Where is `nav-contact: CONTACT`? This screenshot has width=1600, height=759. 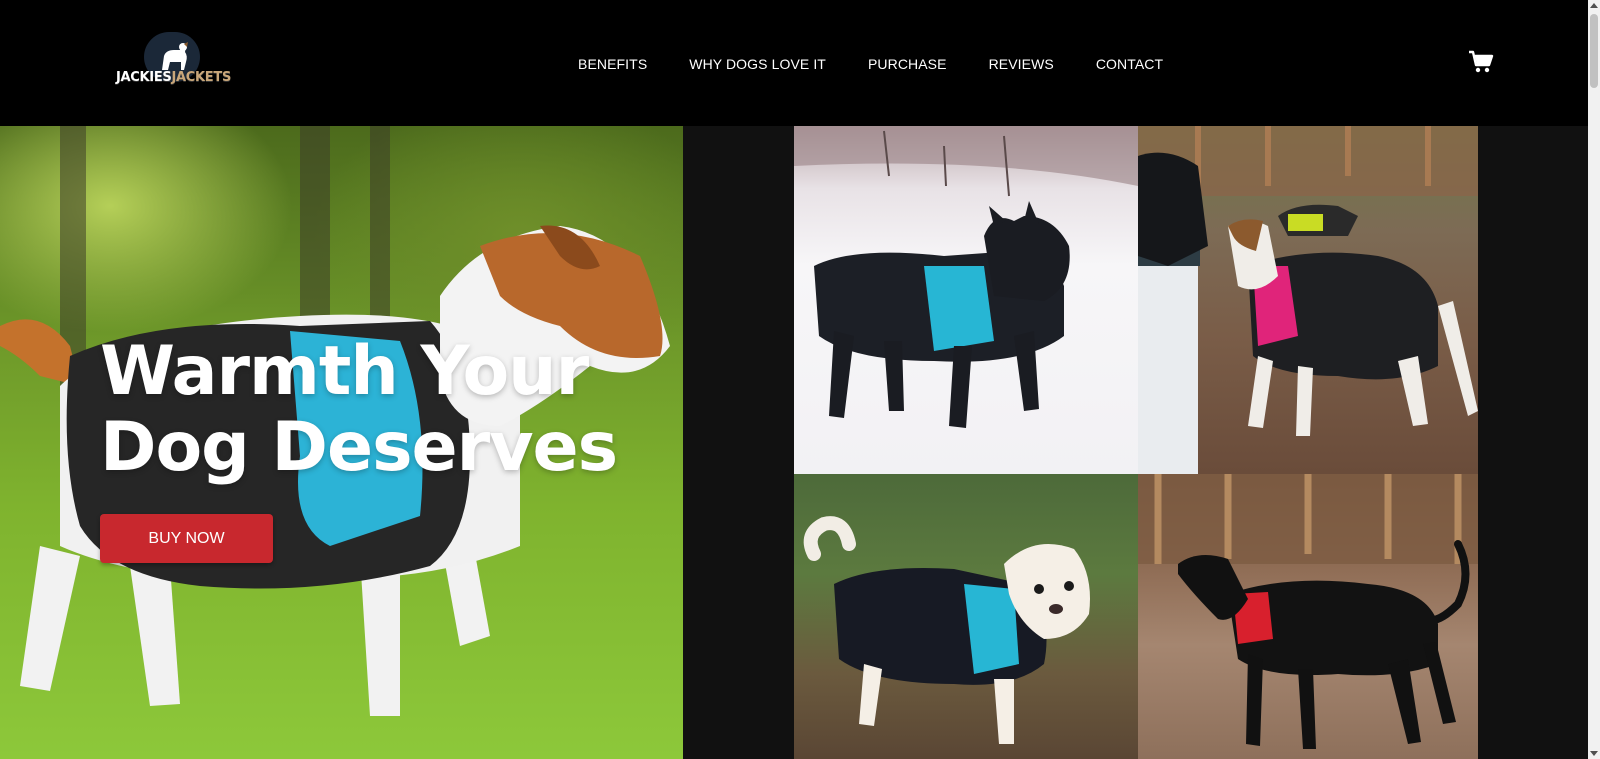 nav-contact: CONTACT is located at coordinates (1129, 64).